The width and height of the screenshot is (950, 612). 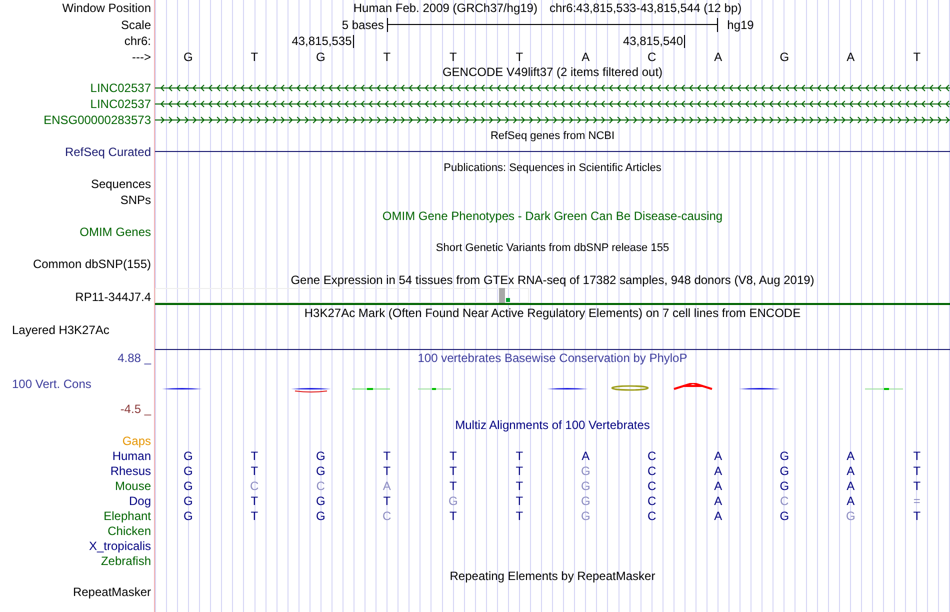 I want to click on track-label: Mouse, so click(x=132, y=486).